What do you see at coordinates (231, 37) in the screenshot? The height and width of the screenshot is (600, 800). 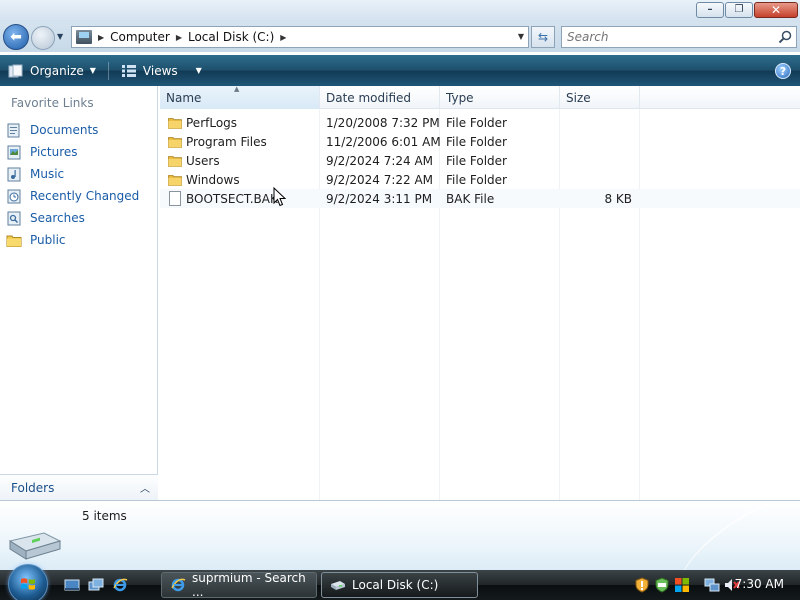 I see `breadcrumb-local-disk: Local Disk (C:)` at bounding box center [231, 37].